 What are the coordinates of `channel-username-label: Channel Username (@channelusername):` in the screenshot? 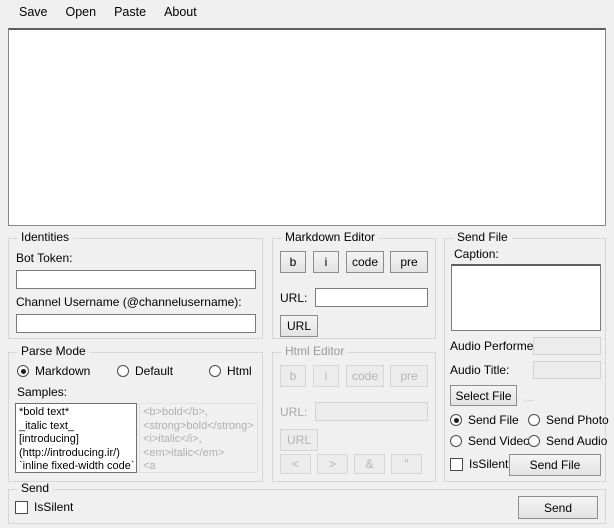 It's located at (129, 302).